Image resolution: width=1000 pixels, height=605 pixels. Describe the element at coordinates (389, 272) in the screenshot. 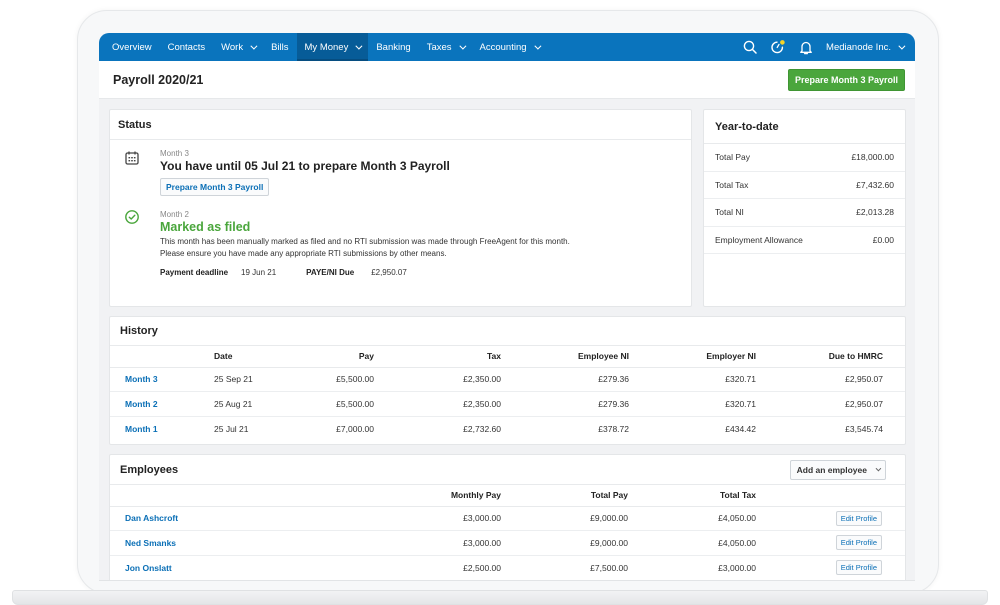

I see `paye-ni-due-value: £2,950.07` at that location.